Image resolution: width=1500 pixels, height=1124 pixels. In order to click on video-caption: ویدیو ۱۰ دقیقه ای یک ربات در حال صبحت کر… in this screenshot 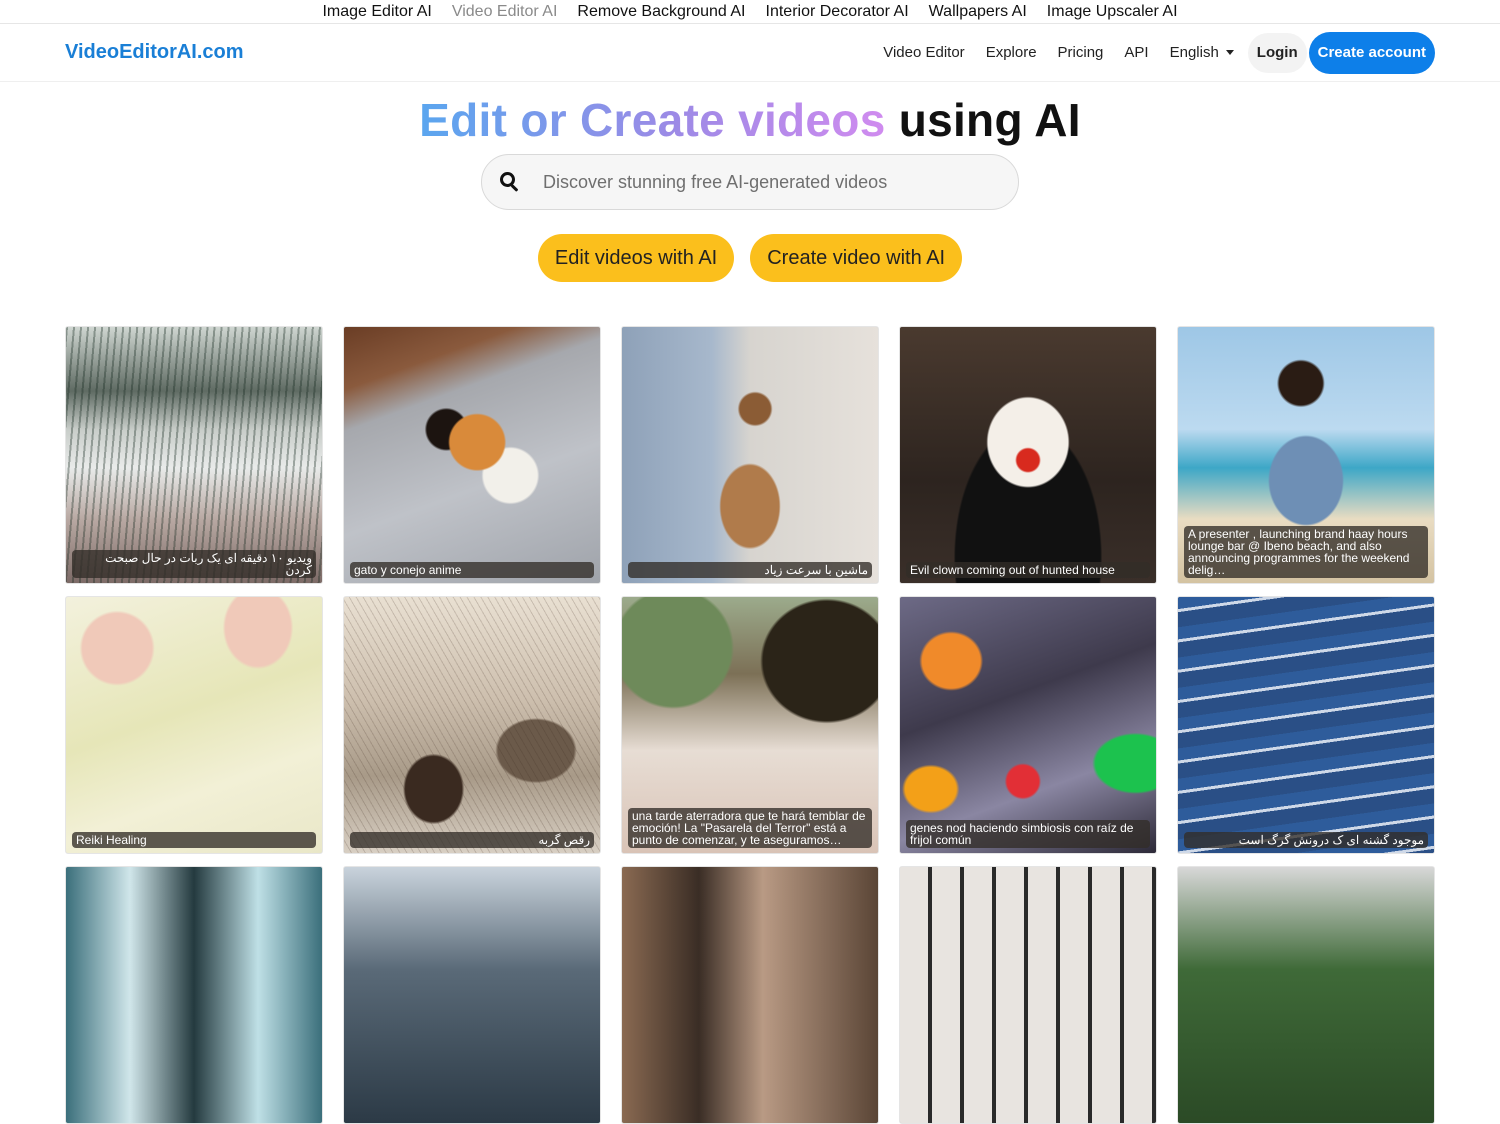, I will do `click(194, 564)`.